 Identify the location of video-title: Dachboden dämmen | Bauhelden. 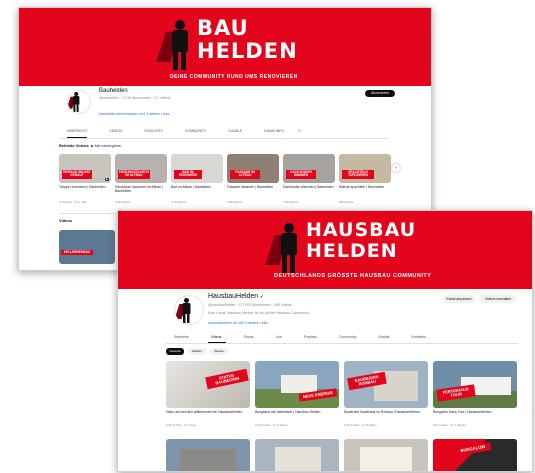
(309, 187).